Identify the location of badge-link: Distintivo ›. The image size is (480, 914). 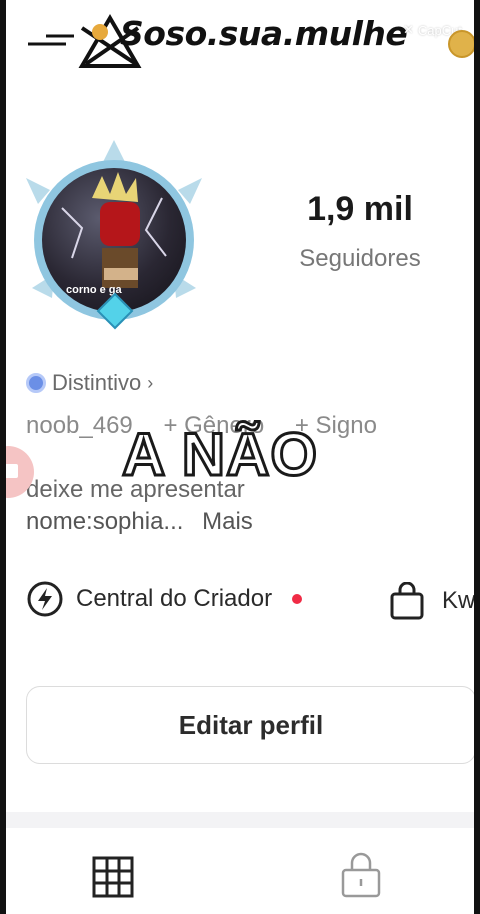
(89, 383).